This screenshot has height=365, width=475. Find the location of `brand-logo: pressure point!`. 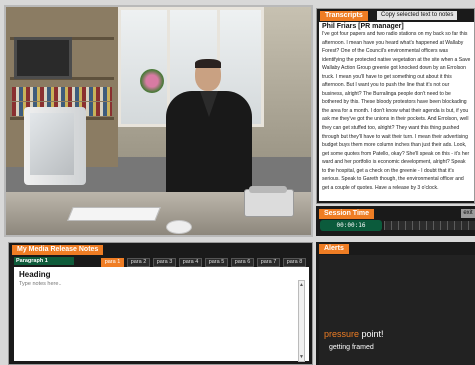

brand-logo: pressure point! is located at coordinates (354, 334).